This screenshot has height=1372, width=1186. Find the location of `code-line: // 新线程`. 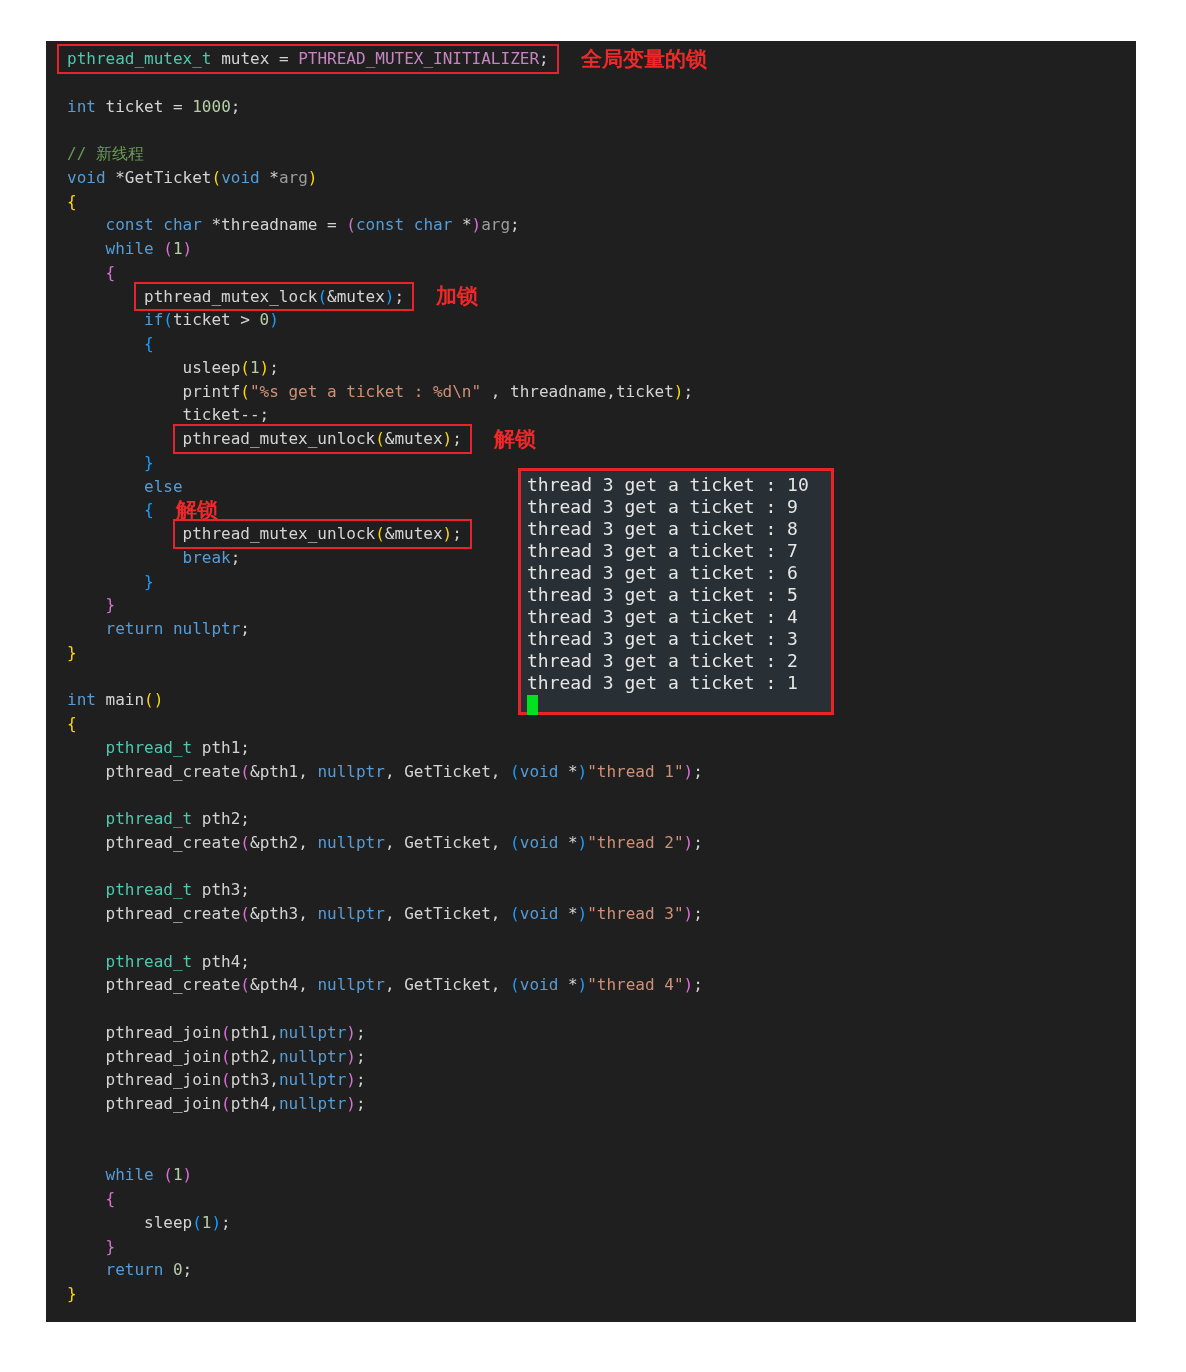

code-line: // 新线程 is located at coordinates (105, 154).